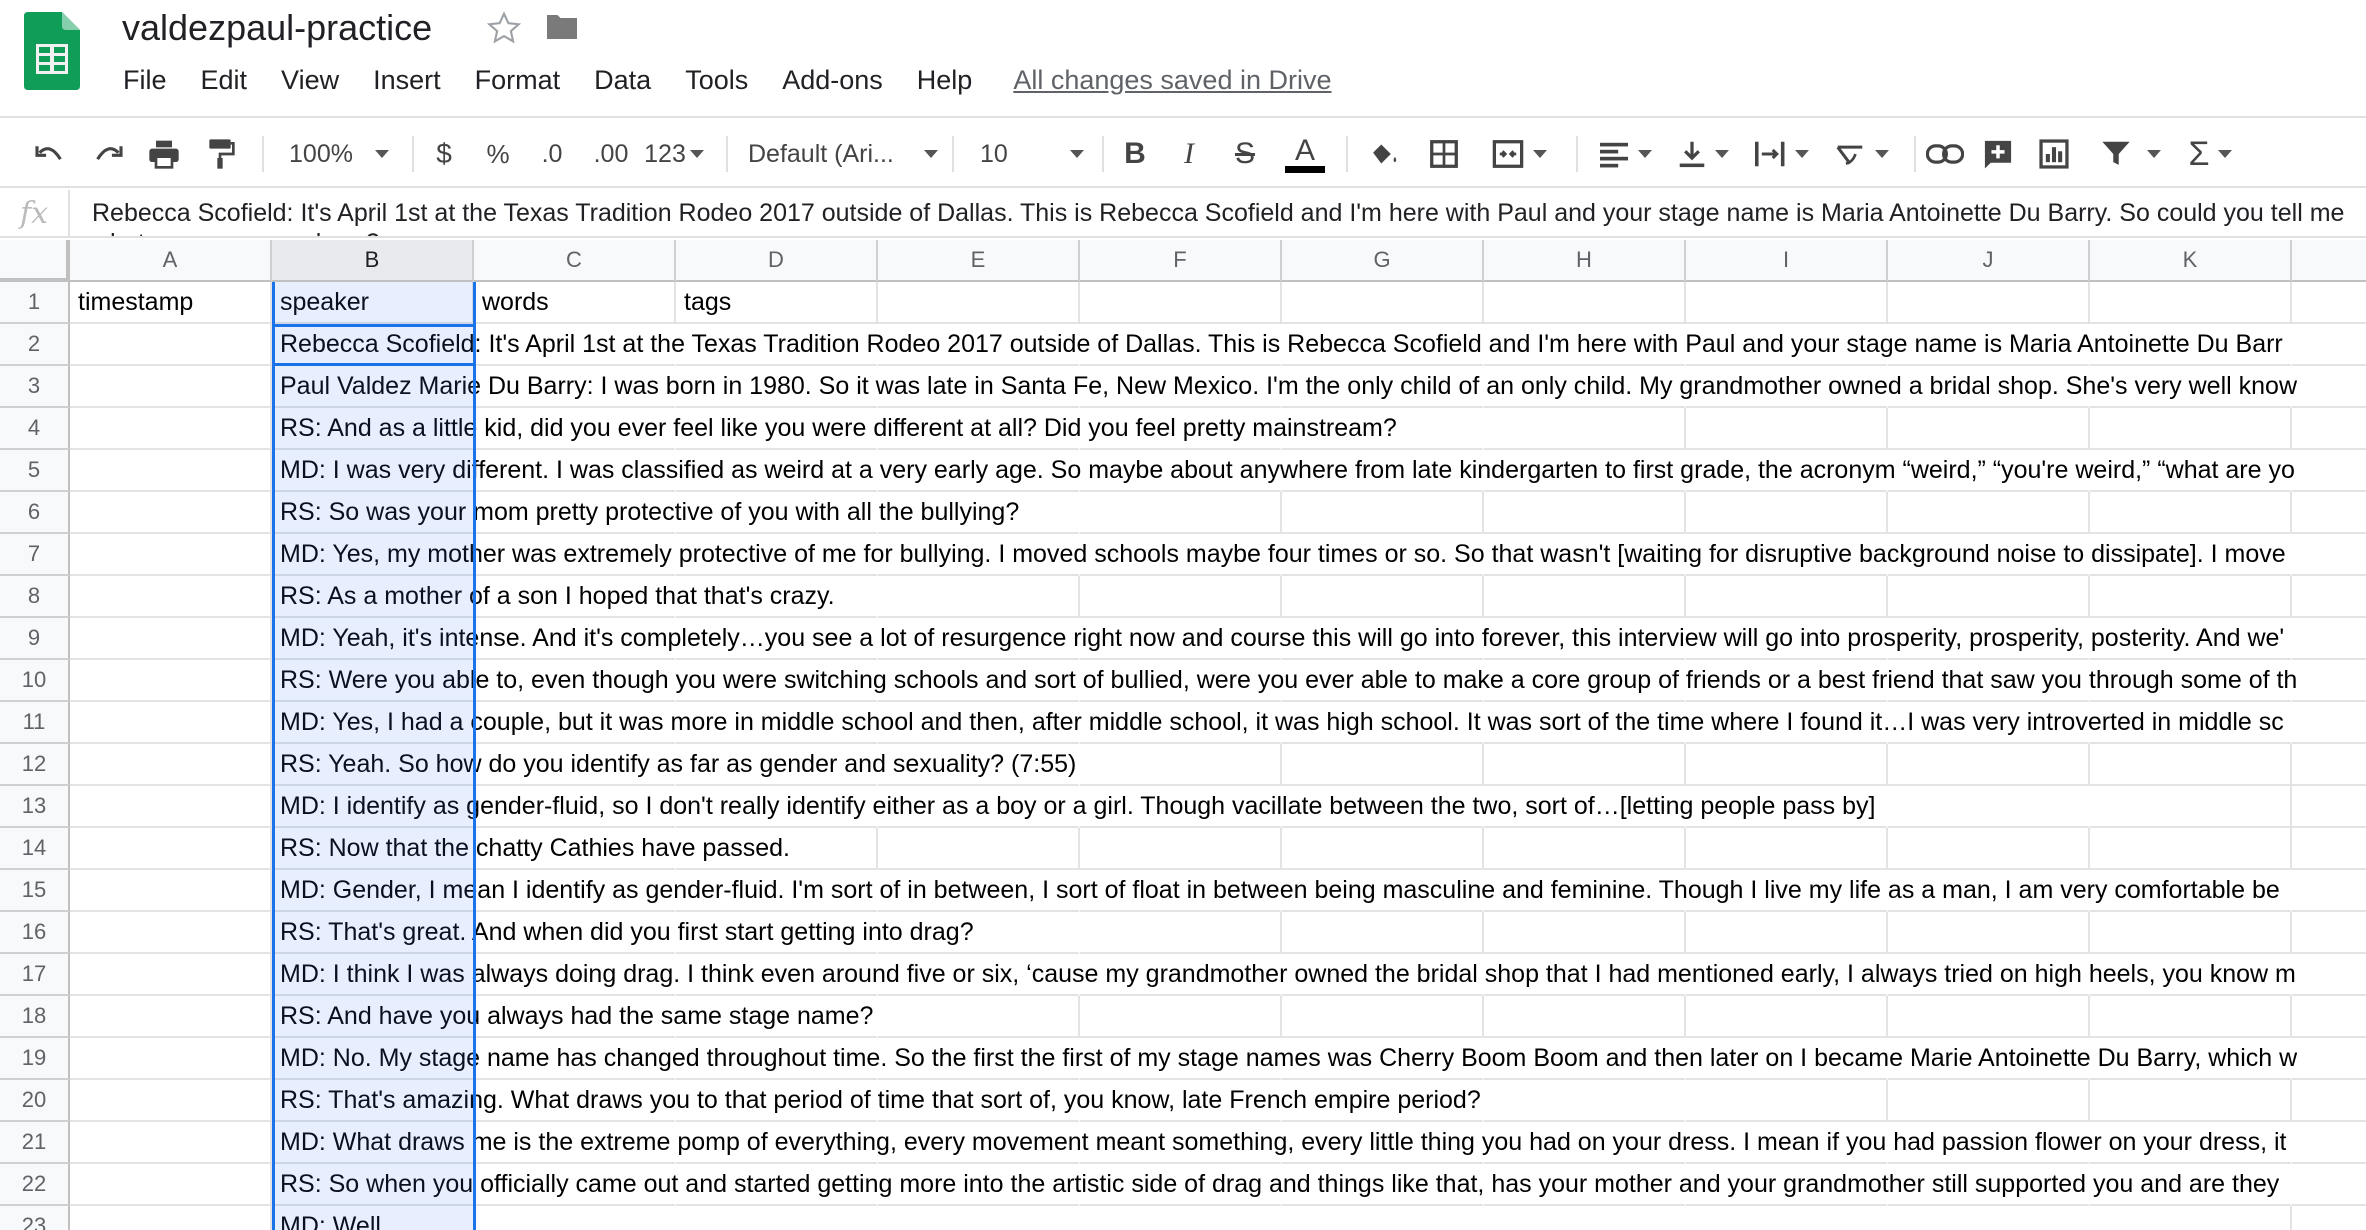 The height and width of the screenshot is (1230, 2366). I want to click on cell-j2, so click(1989, 345).